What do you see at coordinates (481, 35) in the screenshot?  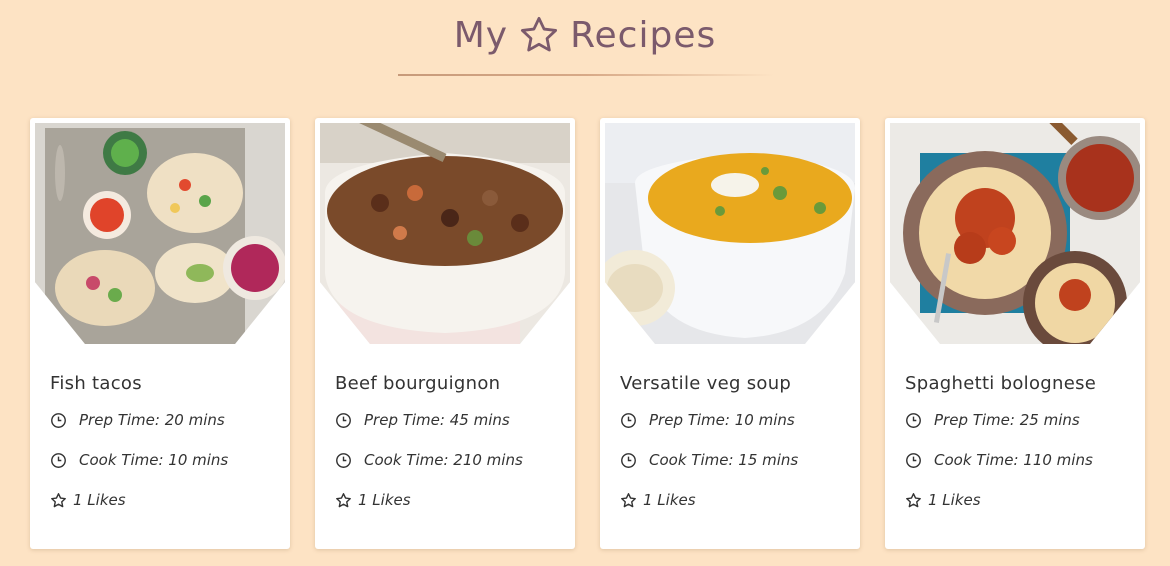 I see `title-text-left: My` at bounding box center [481, 35].